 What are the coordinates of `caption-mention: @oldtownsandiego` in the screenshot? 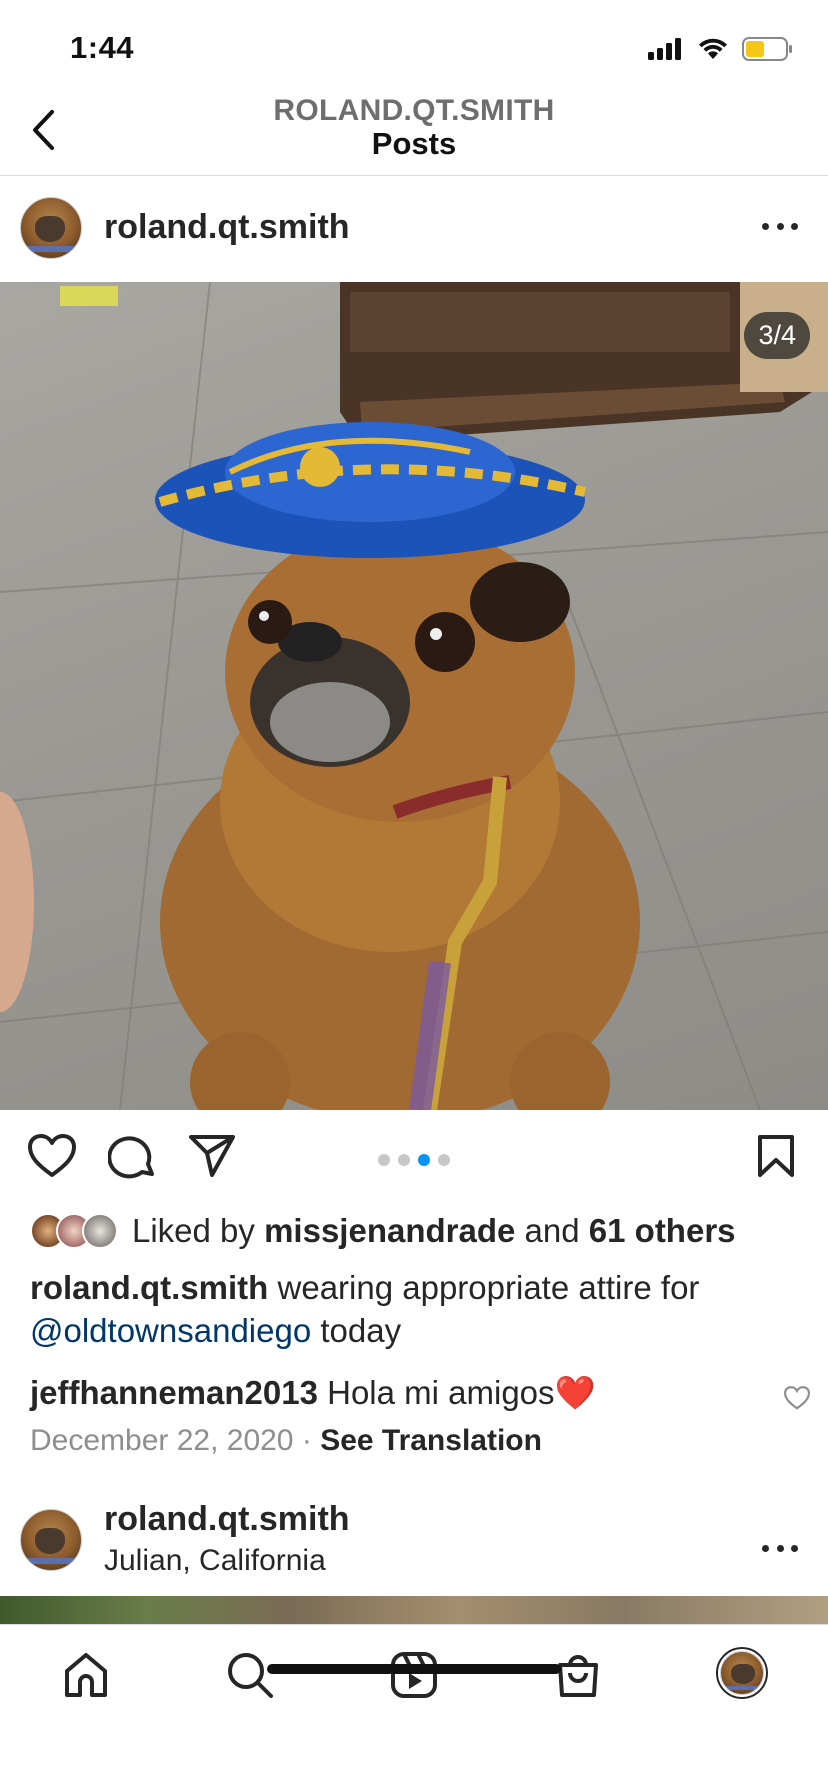 It's located at (170, 1330).